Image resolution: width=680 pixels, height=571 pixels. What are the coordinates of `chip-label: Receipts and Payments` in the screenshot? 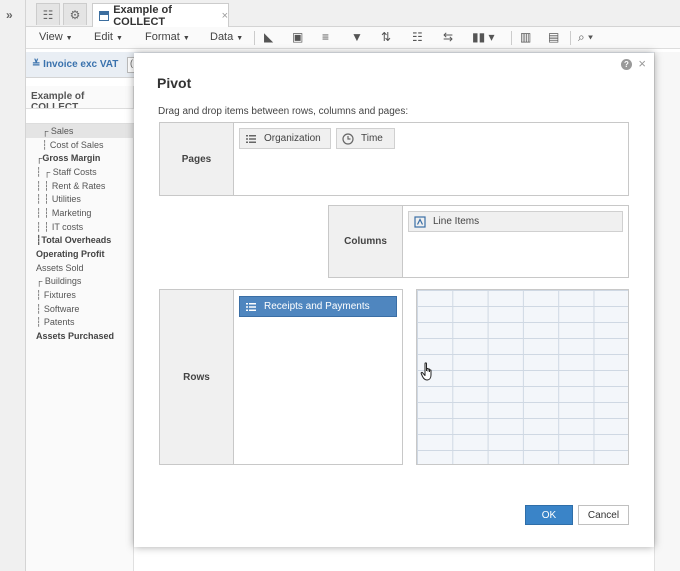 It's located at (317, 306).